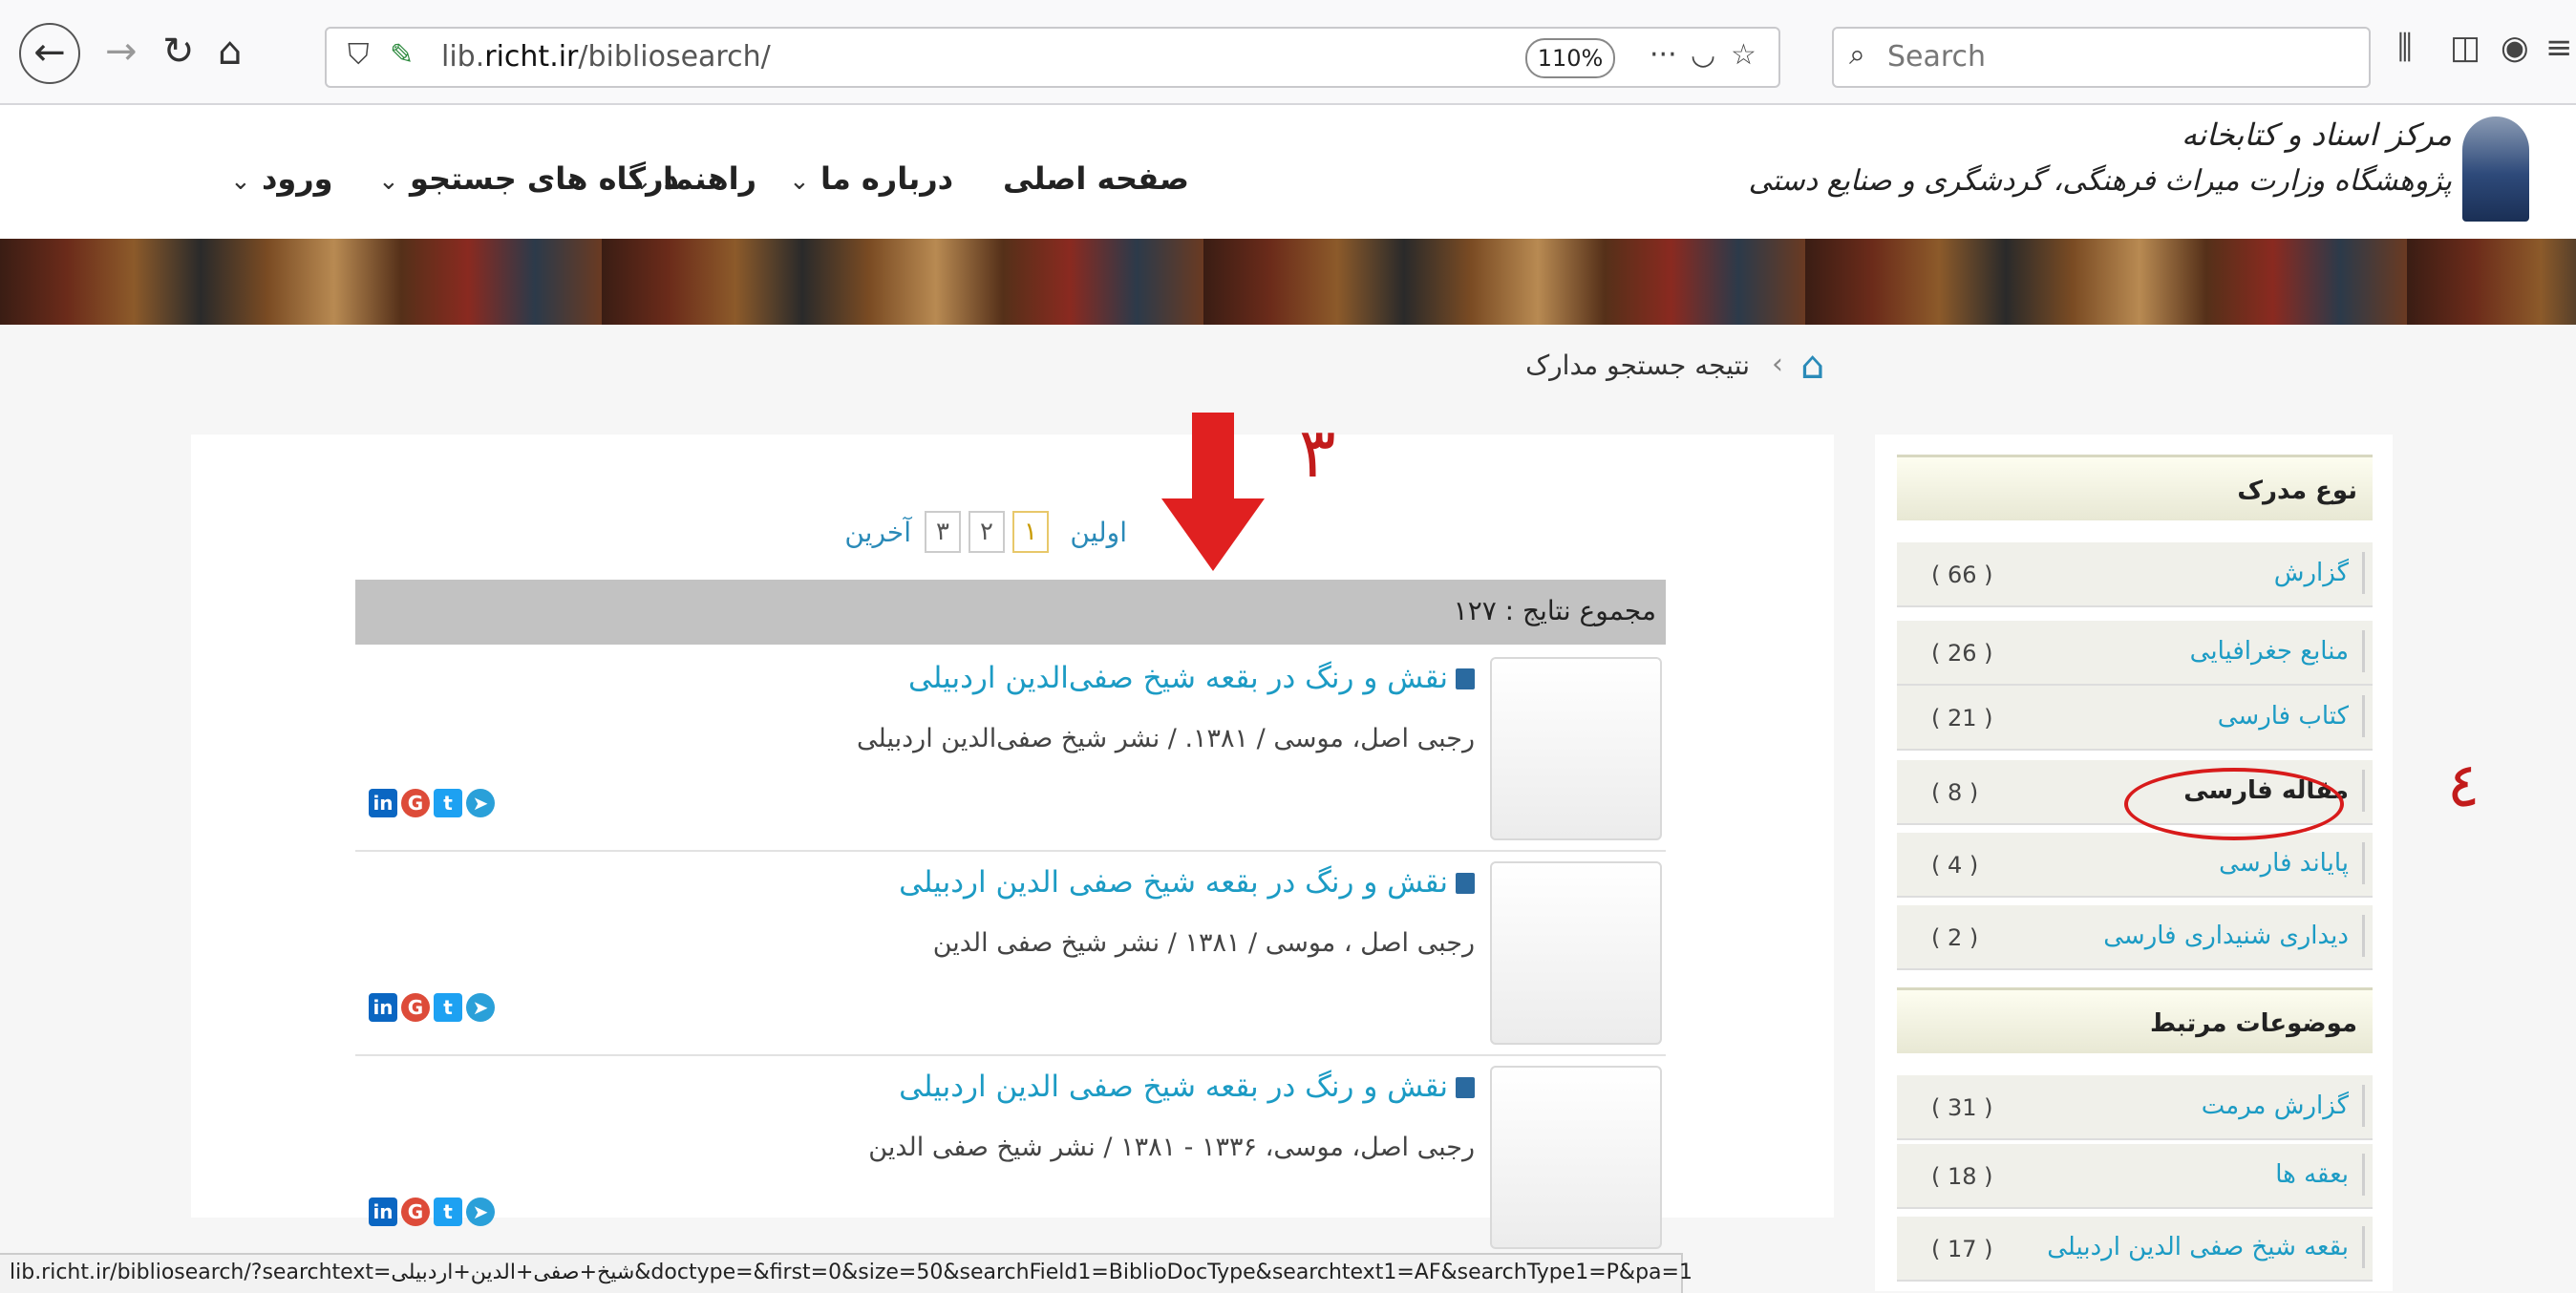 This screenshot has height=1293, width=2576. Describe the element at coordinates (2227, 936) in the screenshot. I see `facet-label: دیداری شنیداری فارسی` at that location.